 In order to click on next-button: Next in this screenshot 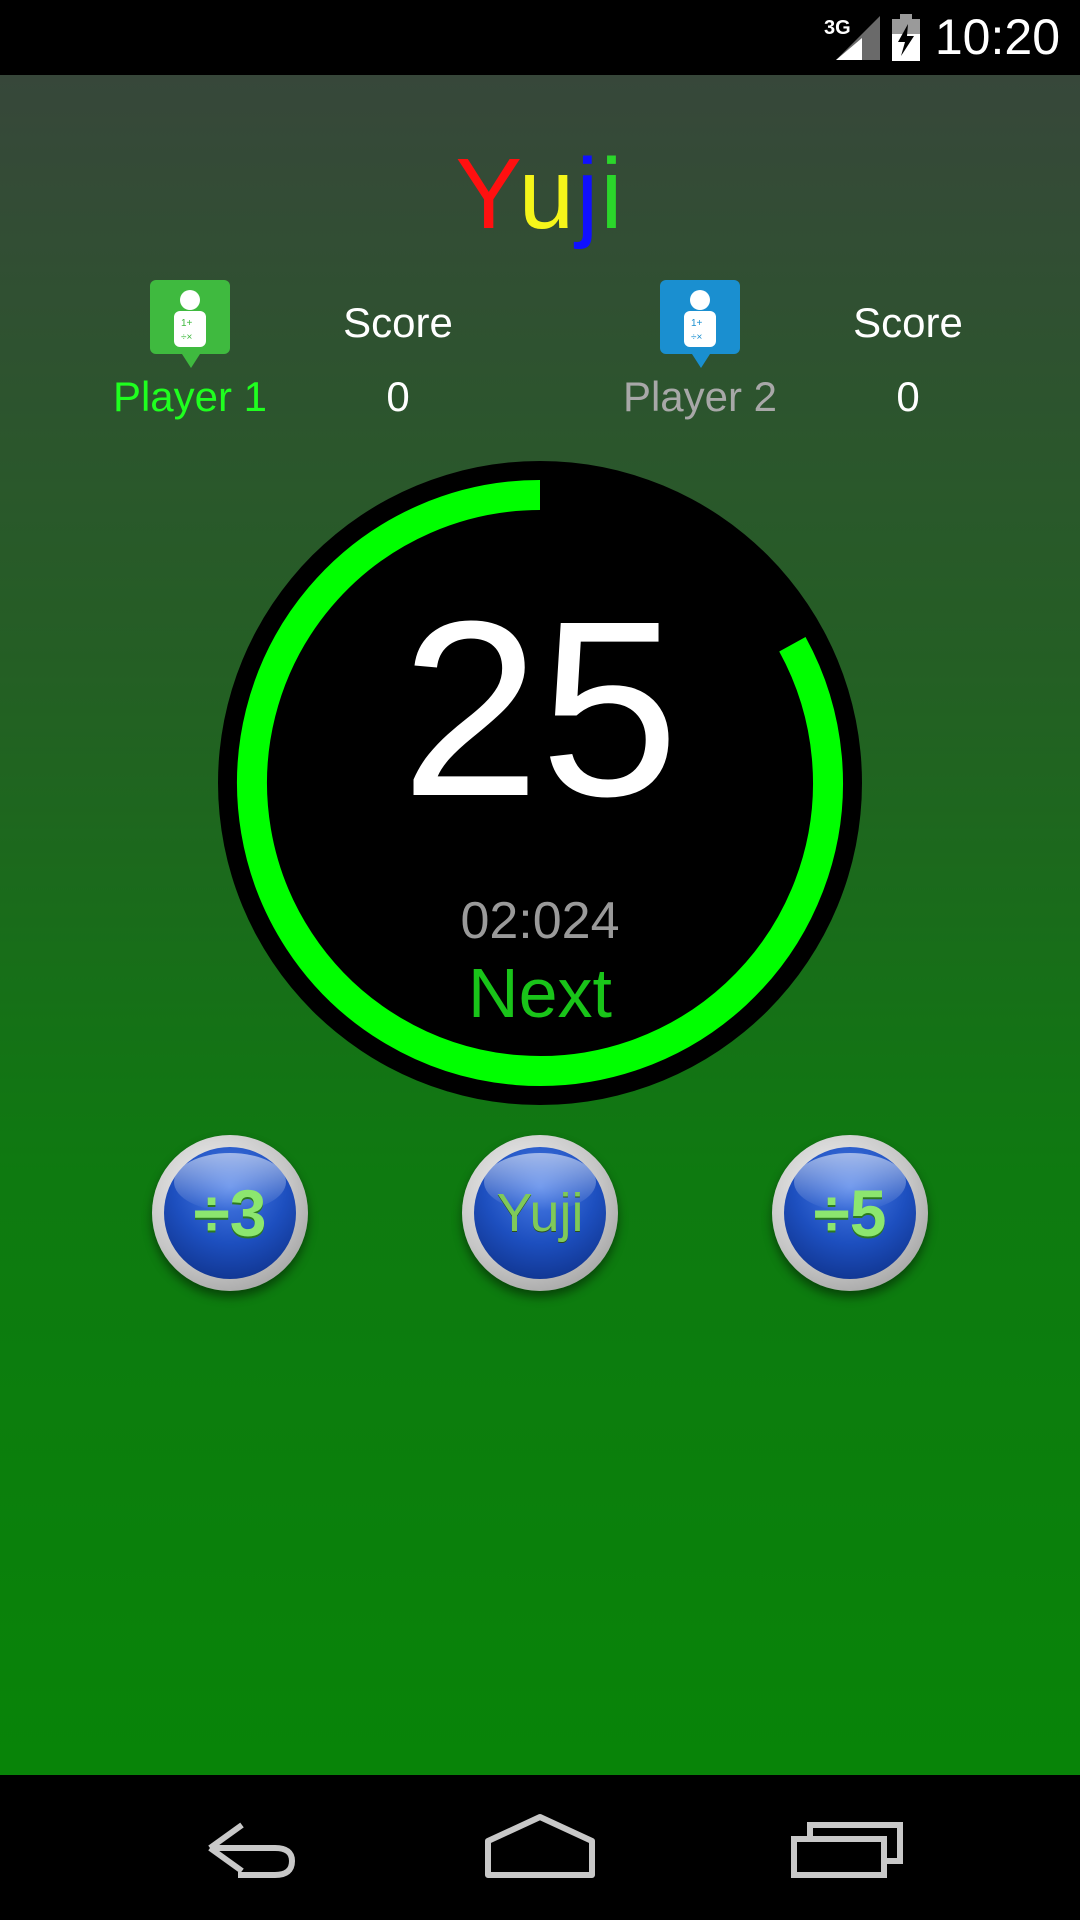, I will do `click(540, 993)`.